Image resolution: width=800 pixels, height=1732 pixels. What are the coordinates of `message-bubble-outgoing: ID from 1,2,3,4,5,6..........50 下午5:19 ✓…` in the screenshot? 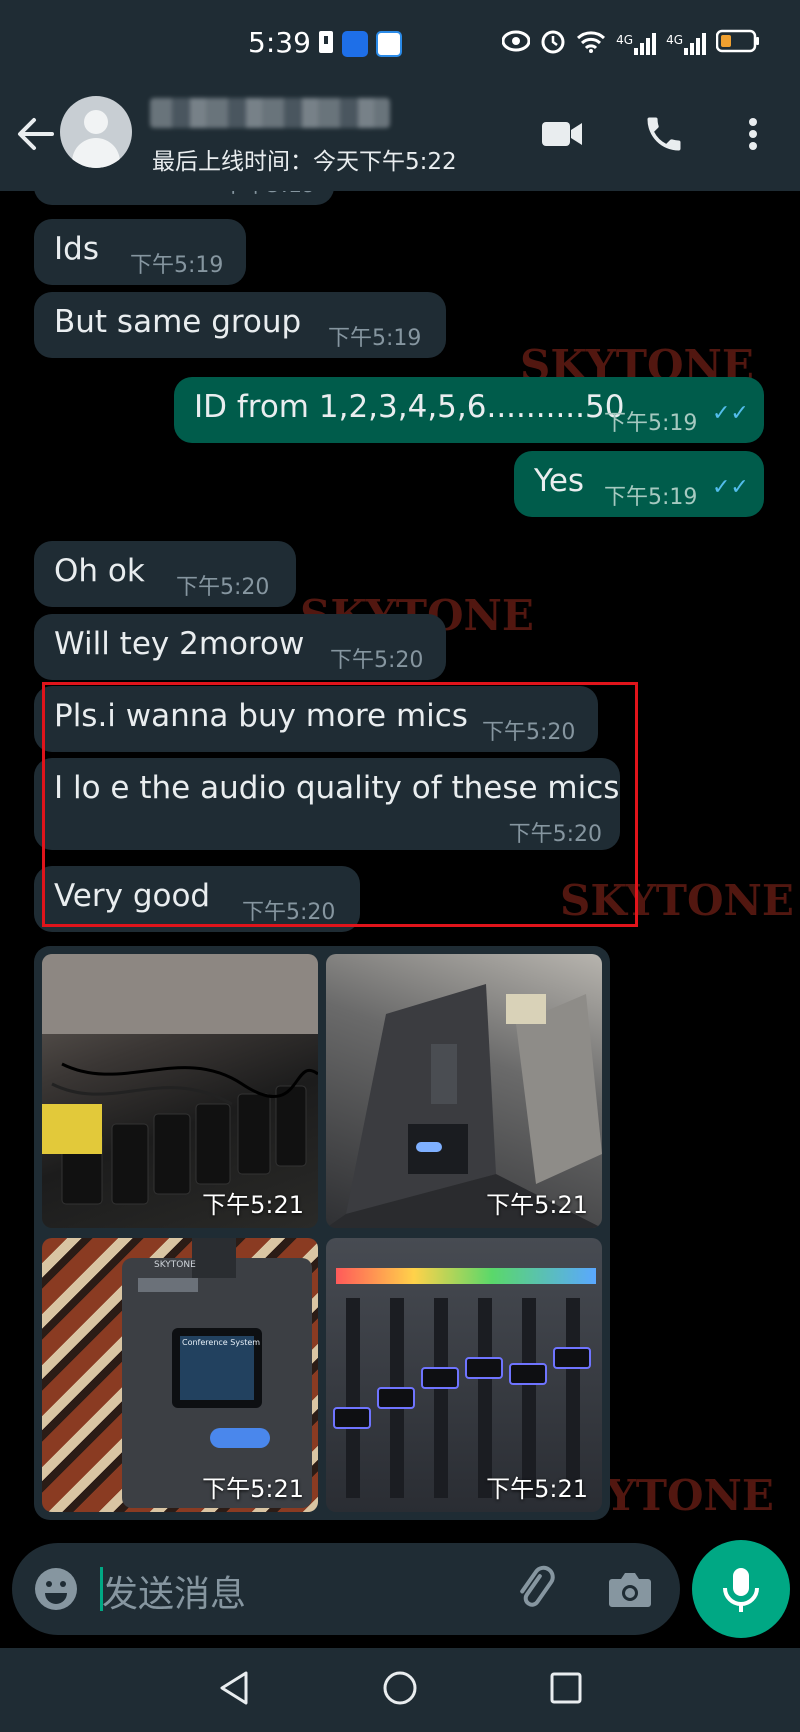 It's located at (469, 410).